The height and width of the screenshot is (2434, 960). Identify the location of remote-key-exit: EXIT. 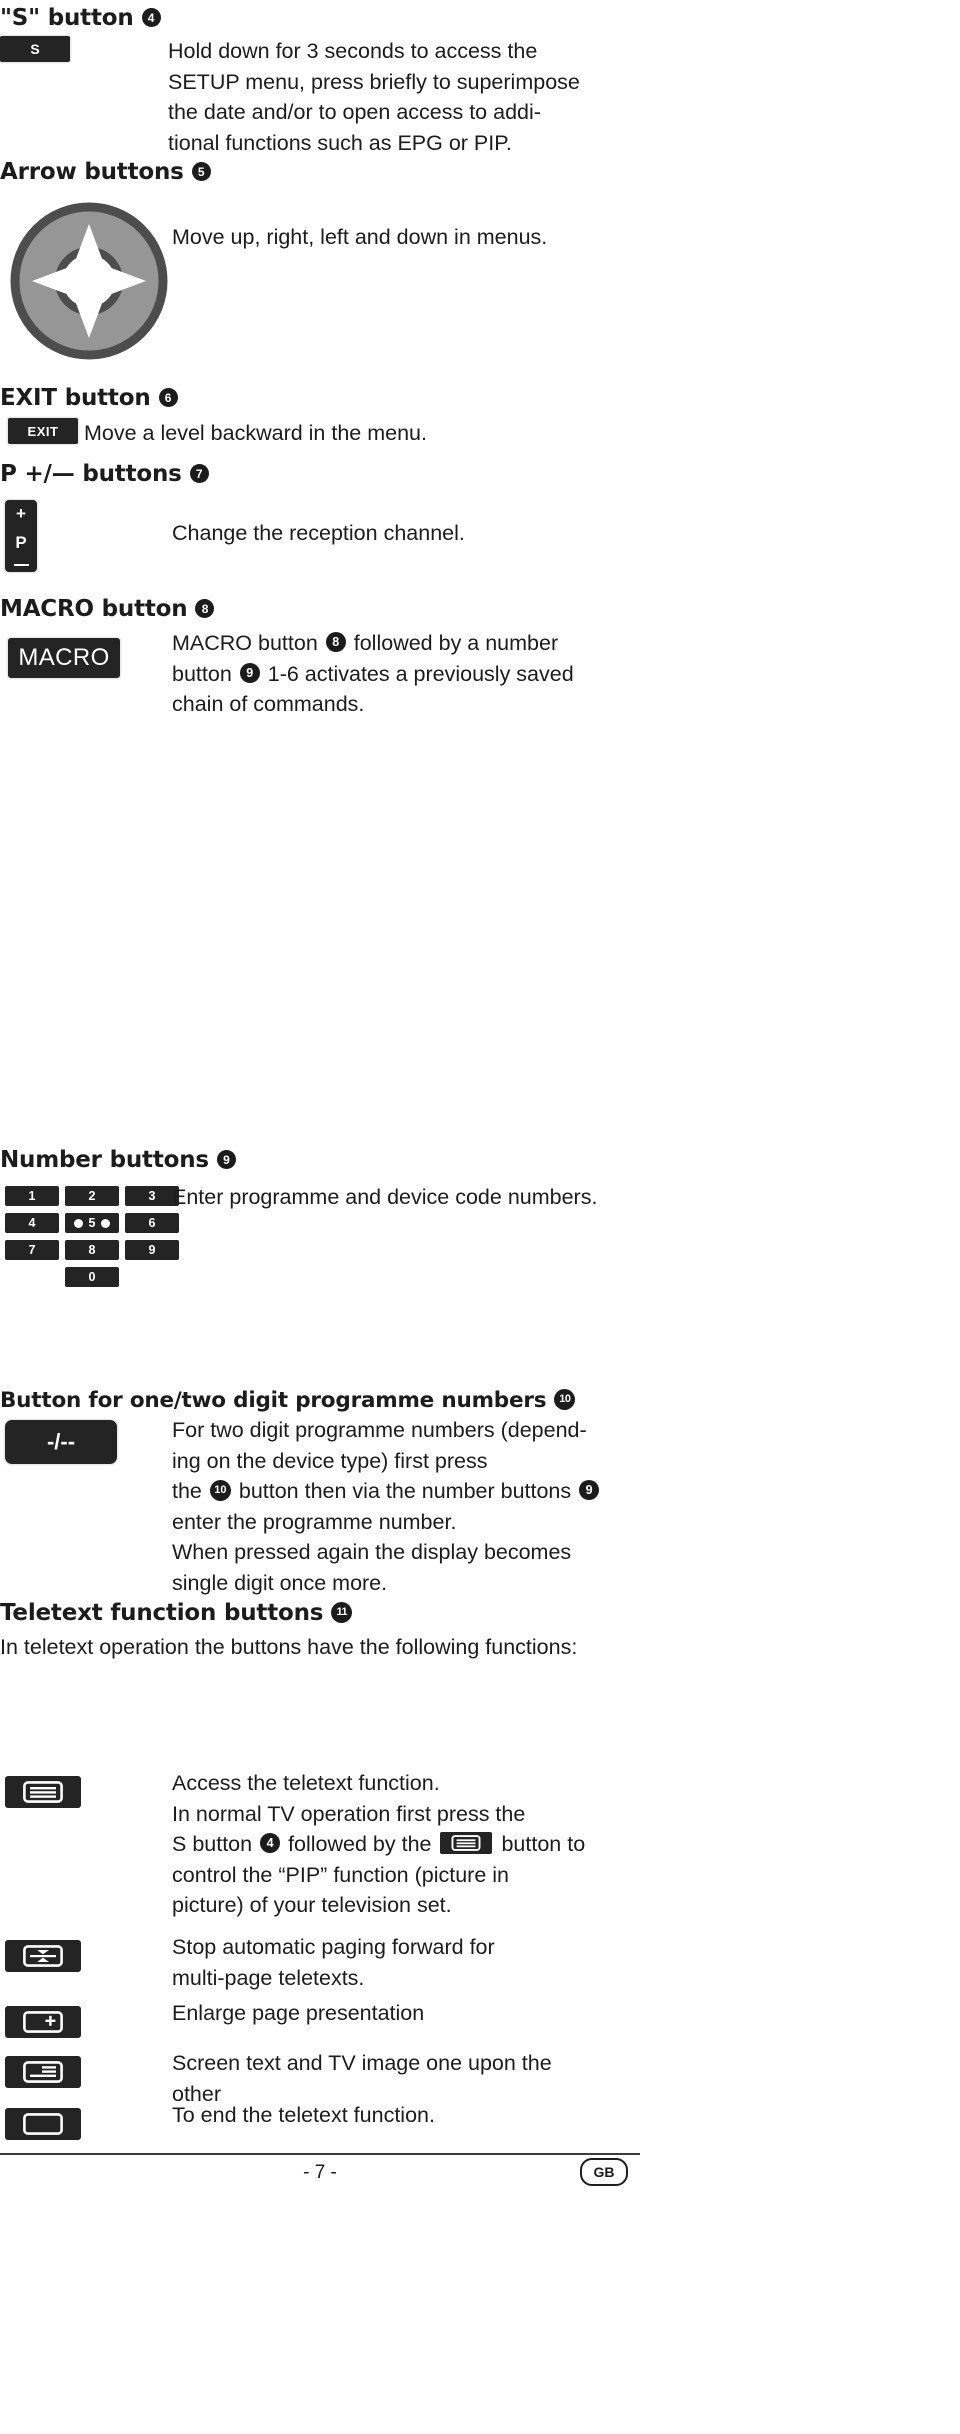
(43, 431).